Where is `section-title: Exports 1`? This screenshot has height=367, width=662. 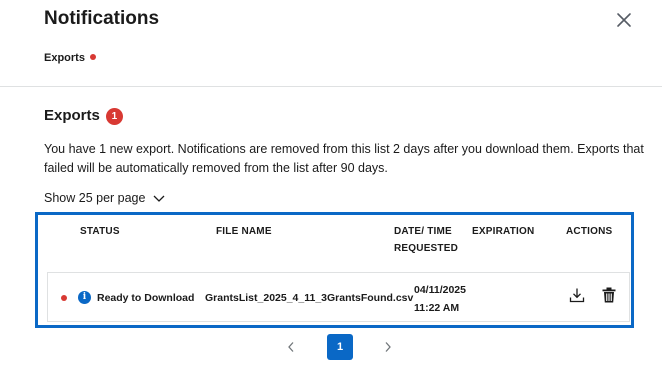 section-title: Exports 1 is located at coordinates (83, 116).